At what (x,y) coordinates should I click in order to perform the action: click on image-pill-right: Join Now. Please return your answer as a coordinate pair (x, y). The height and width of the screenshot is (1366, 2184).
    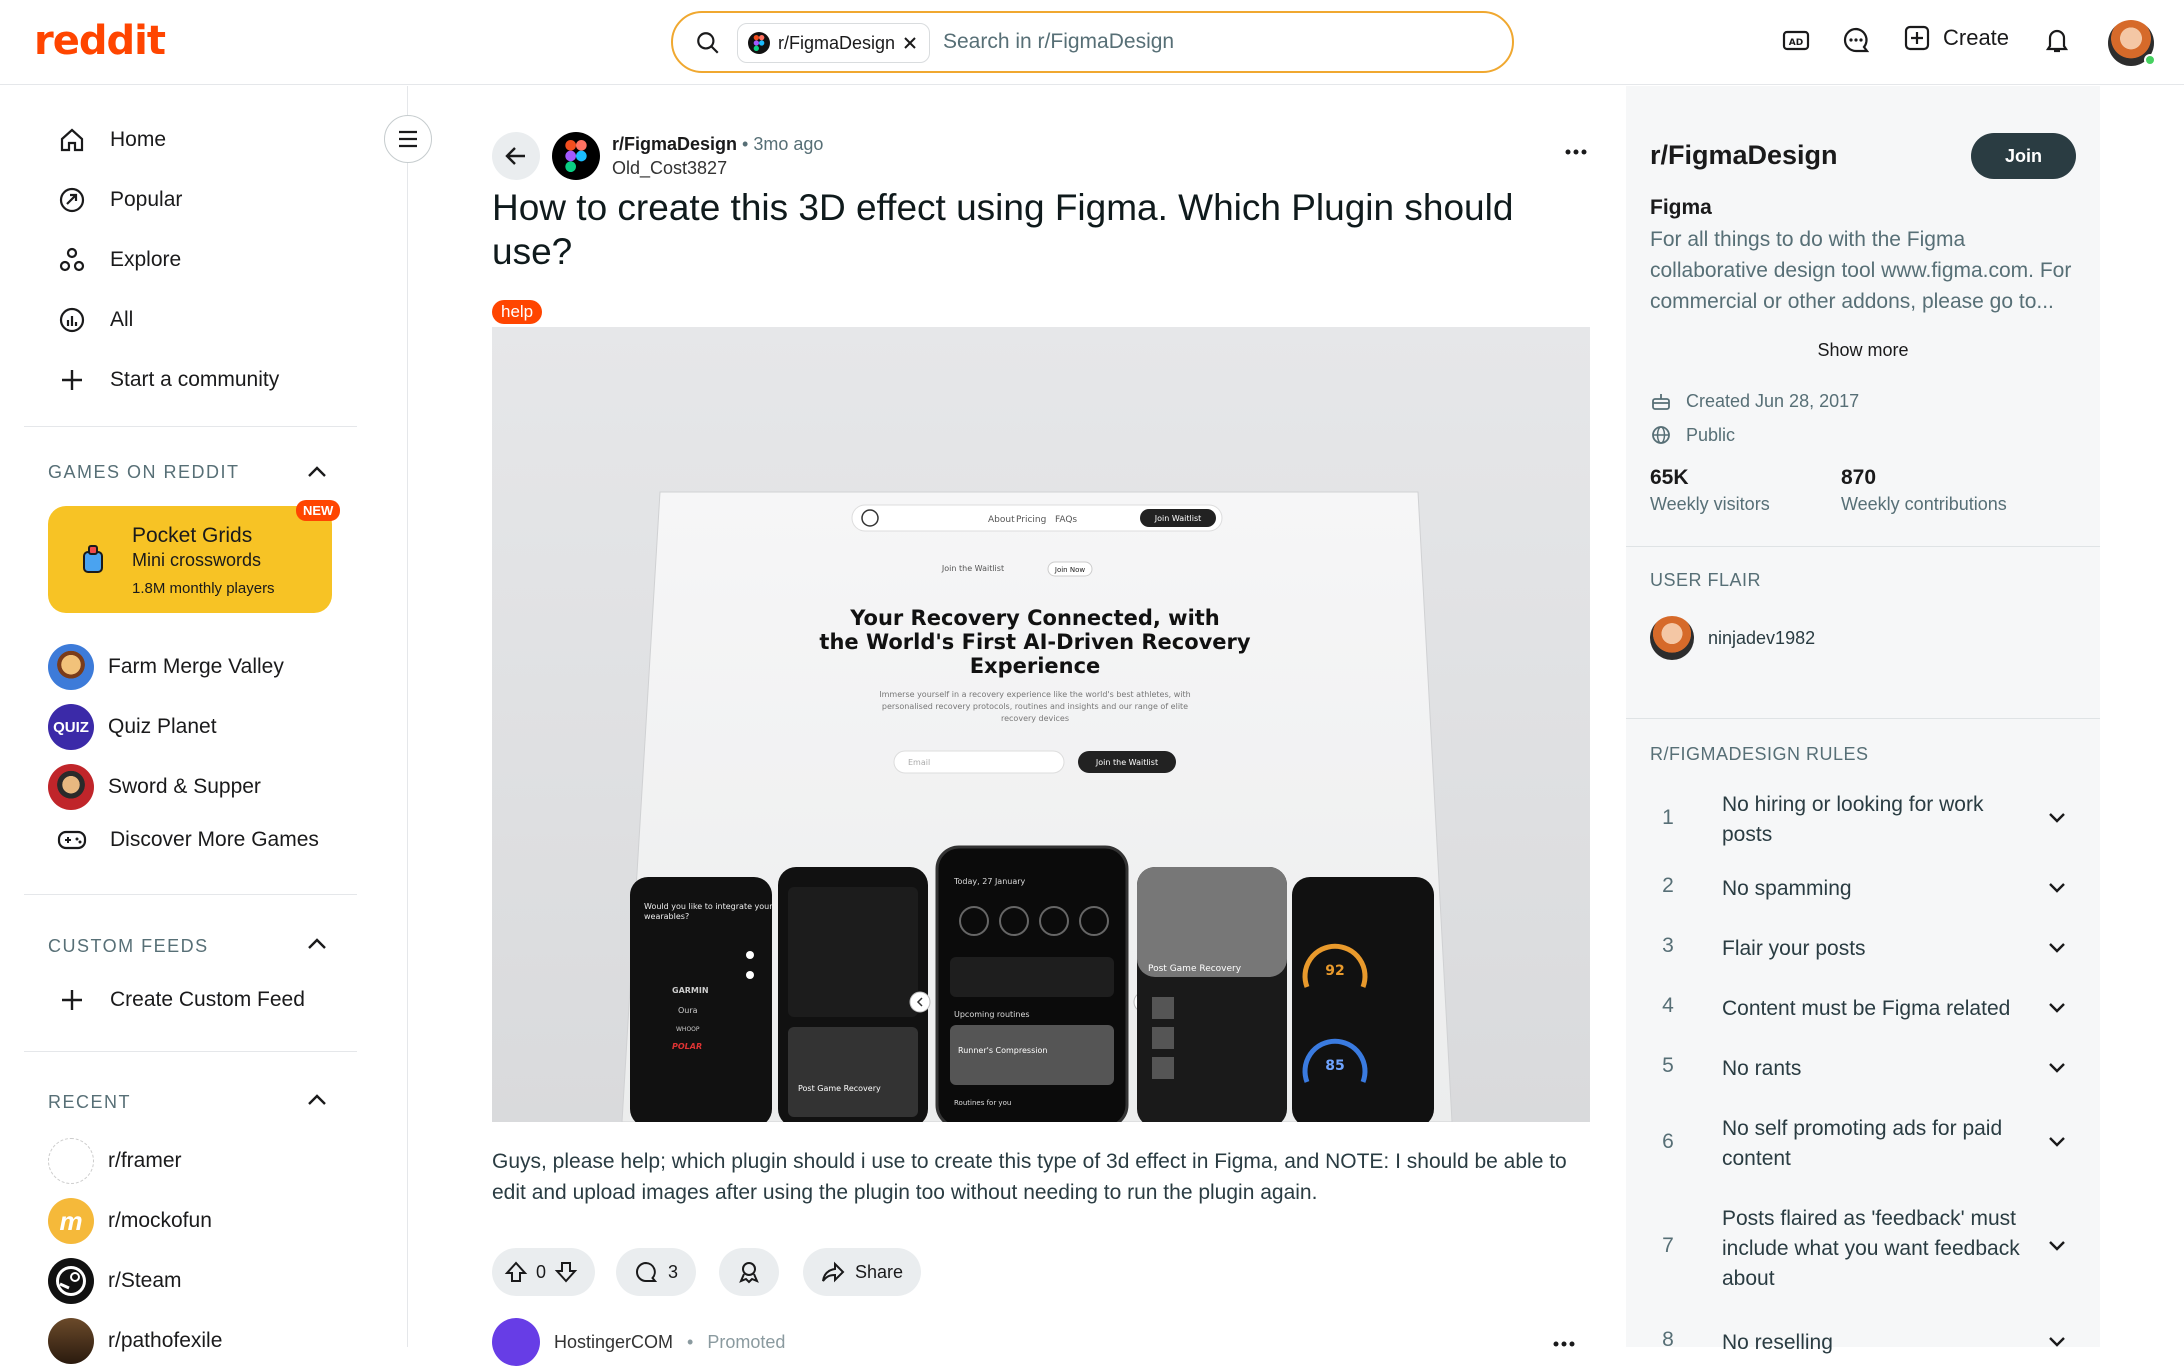
    Looking at the image, I should click on (1069, 570).